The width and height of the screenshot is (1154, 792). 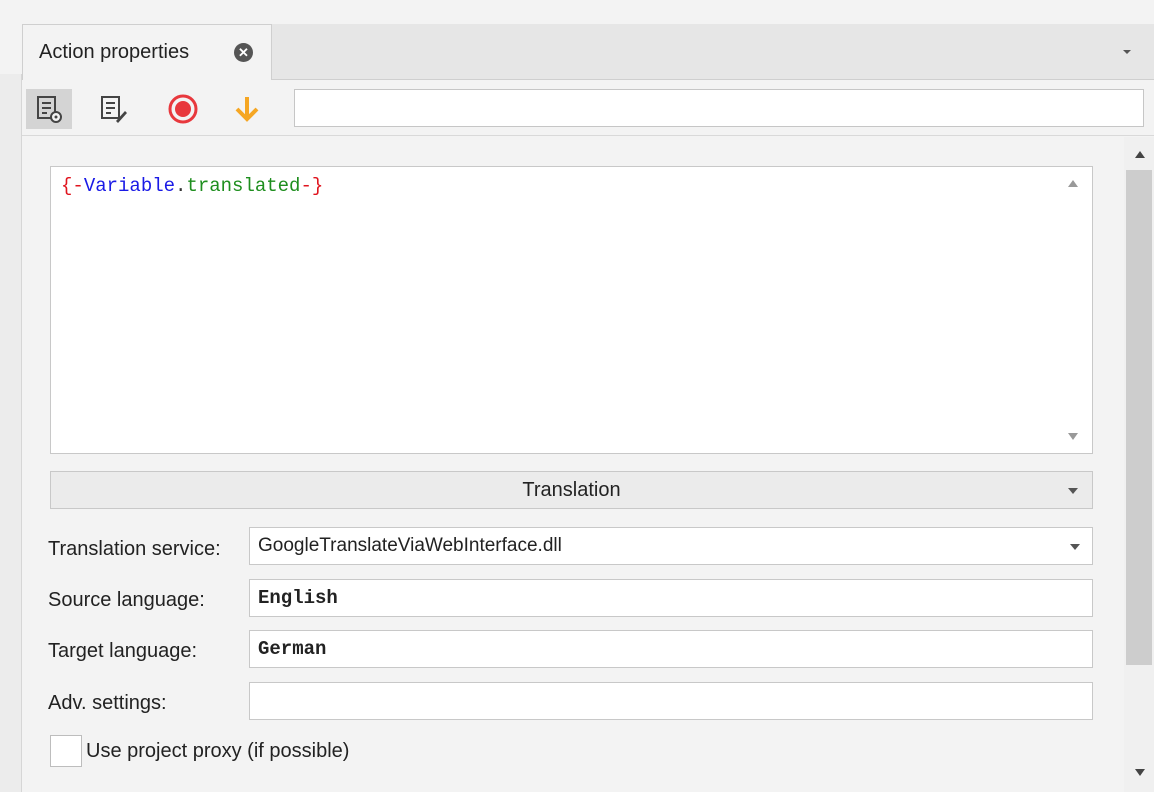 What do you see at coordinates (298, 598) in the screenshot?
I see `source-language-value: English` at bounding box center [298, 598].